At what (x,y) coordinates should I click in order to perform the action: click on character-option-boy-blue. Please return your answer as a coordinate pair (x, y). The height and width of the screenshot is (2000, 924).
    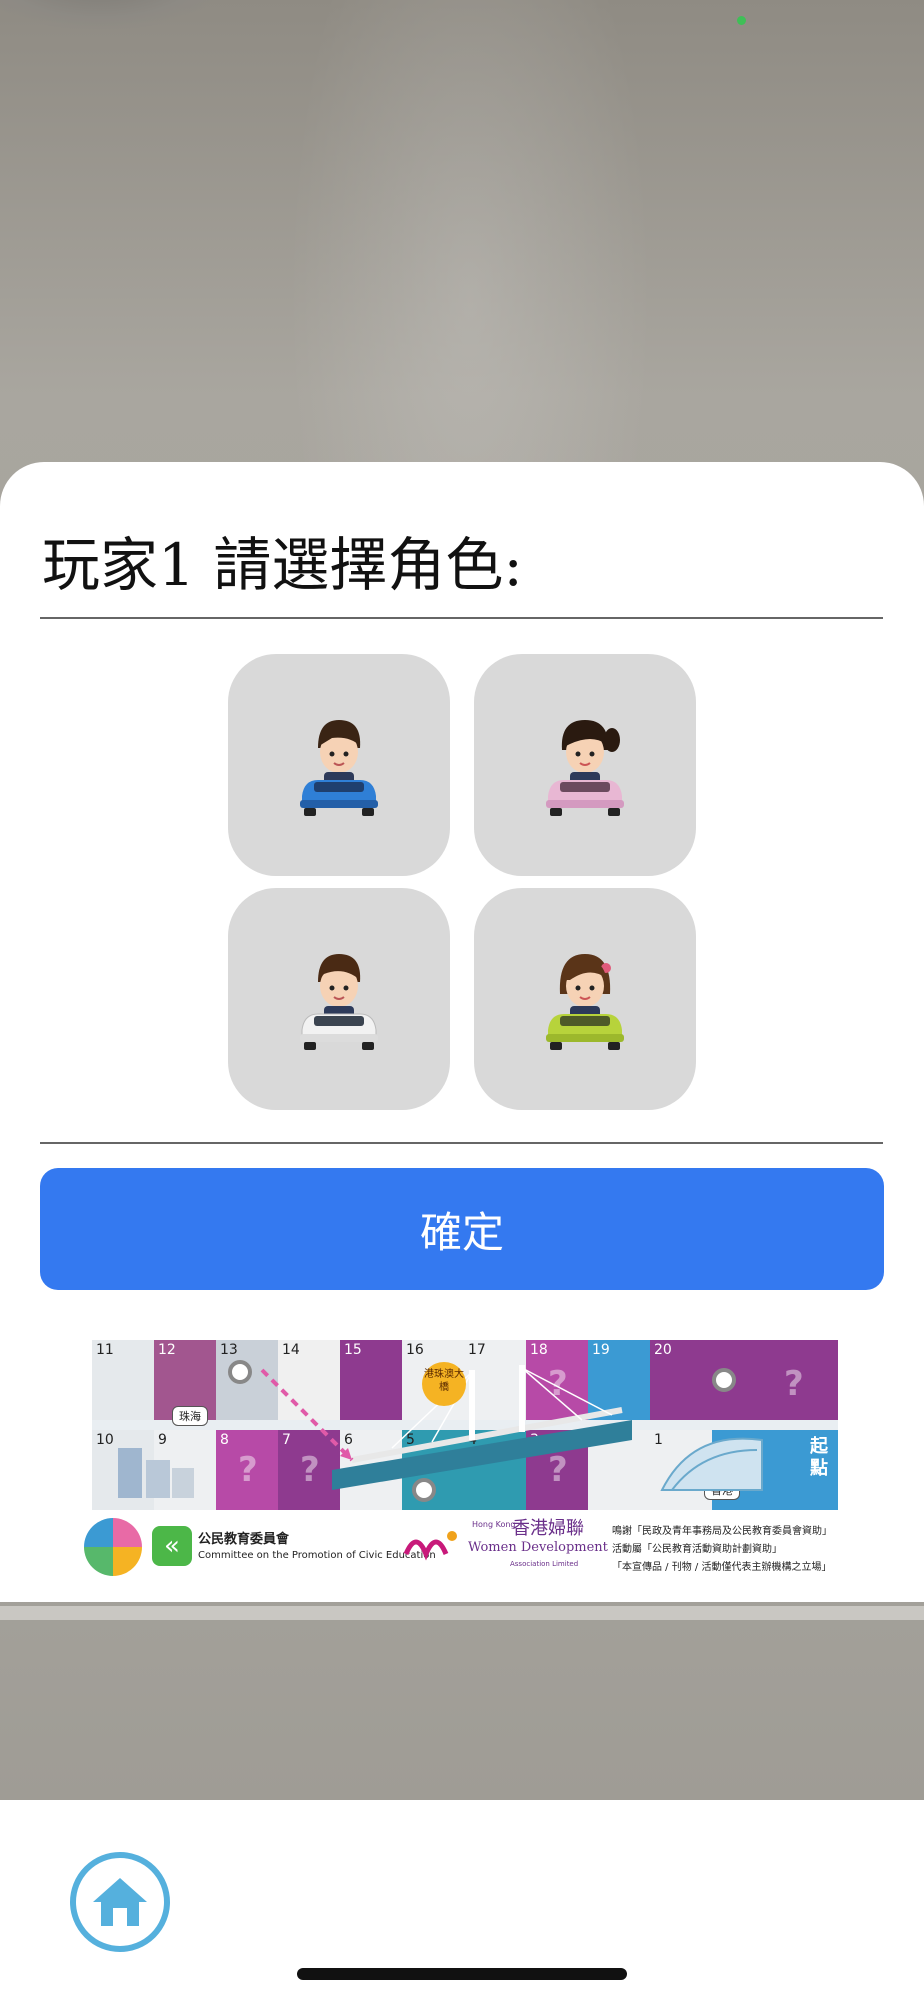
    Looking at the image, I should click on (339, 765).